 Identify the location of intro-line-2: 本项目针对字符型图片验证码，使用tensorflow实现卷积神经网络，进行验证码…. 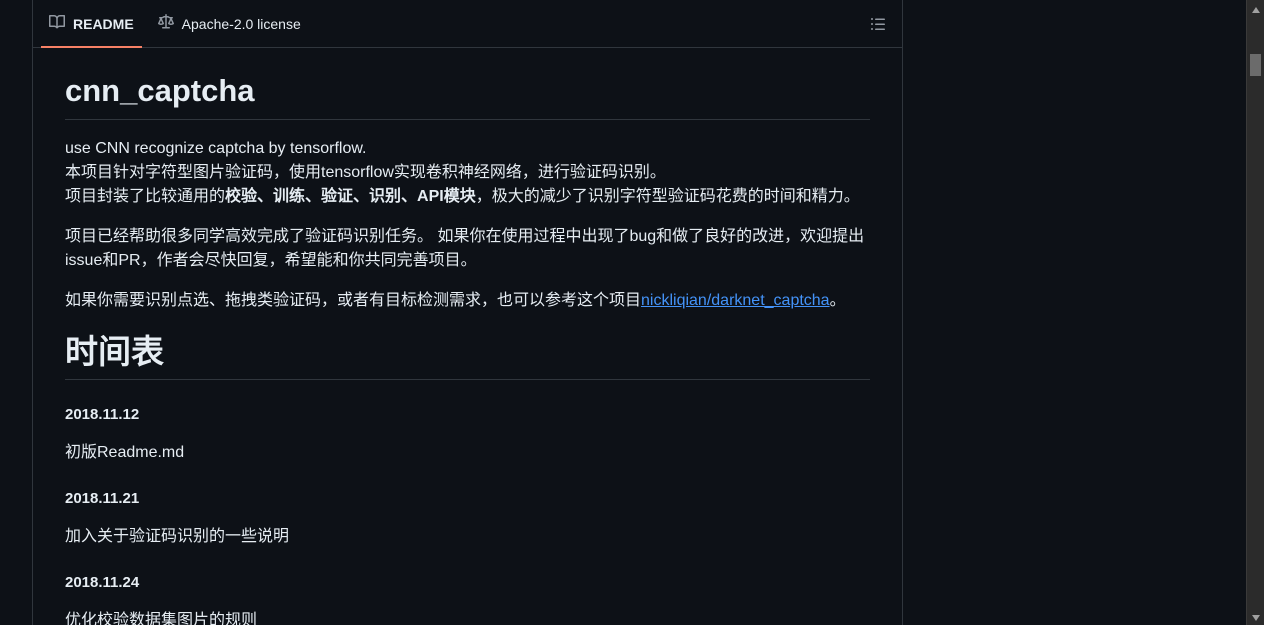
(365, 172).